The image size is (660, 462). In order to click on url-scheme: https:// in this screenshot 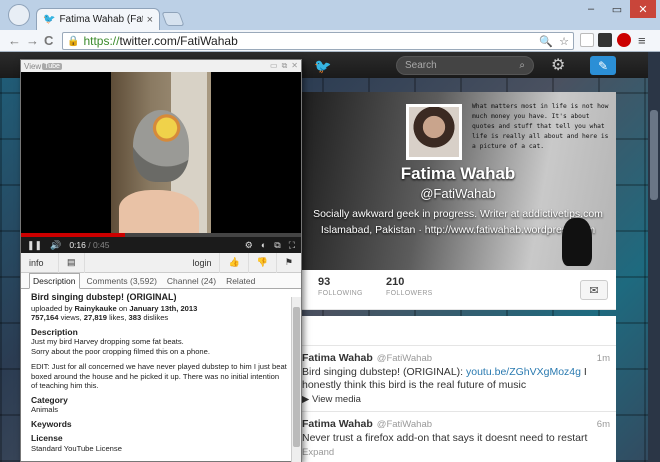, I will do `click(101, 41)`.